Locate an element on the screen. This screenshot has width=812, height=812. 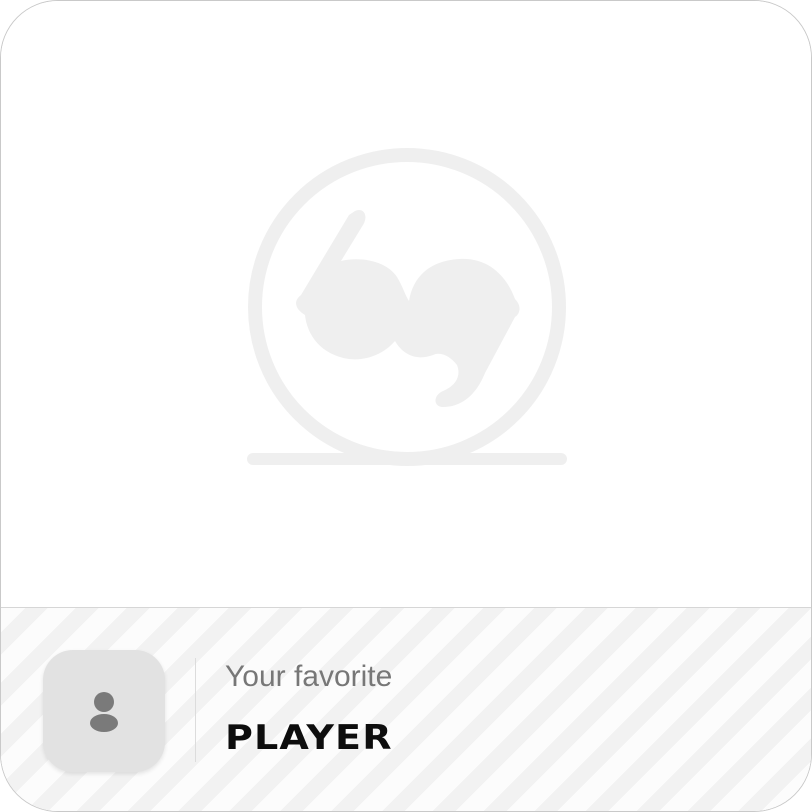
user-icon is located at coordinates (104, 712).